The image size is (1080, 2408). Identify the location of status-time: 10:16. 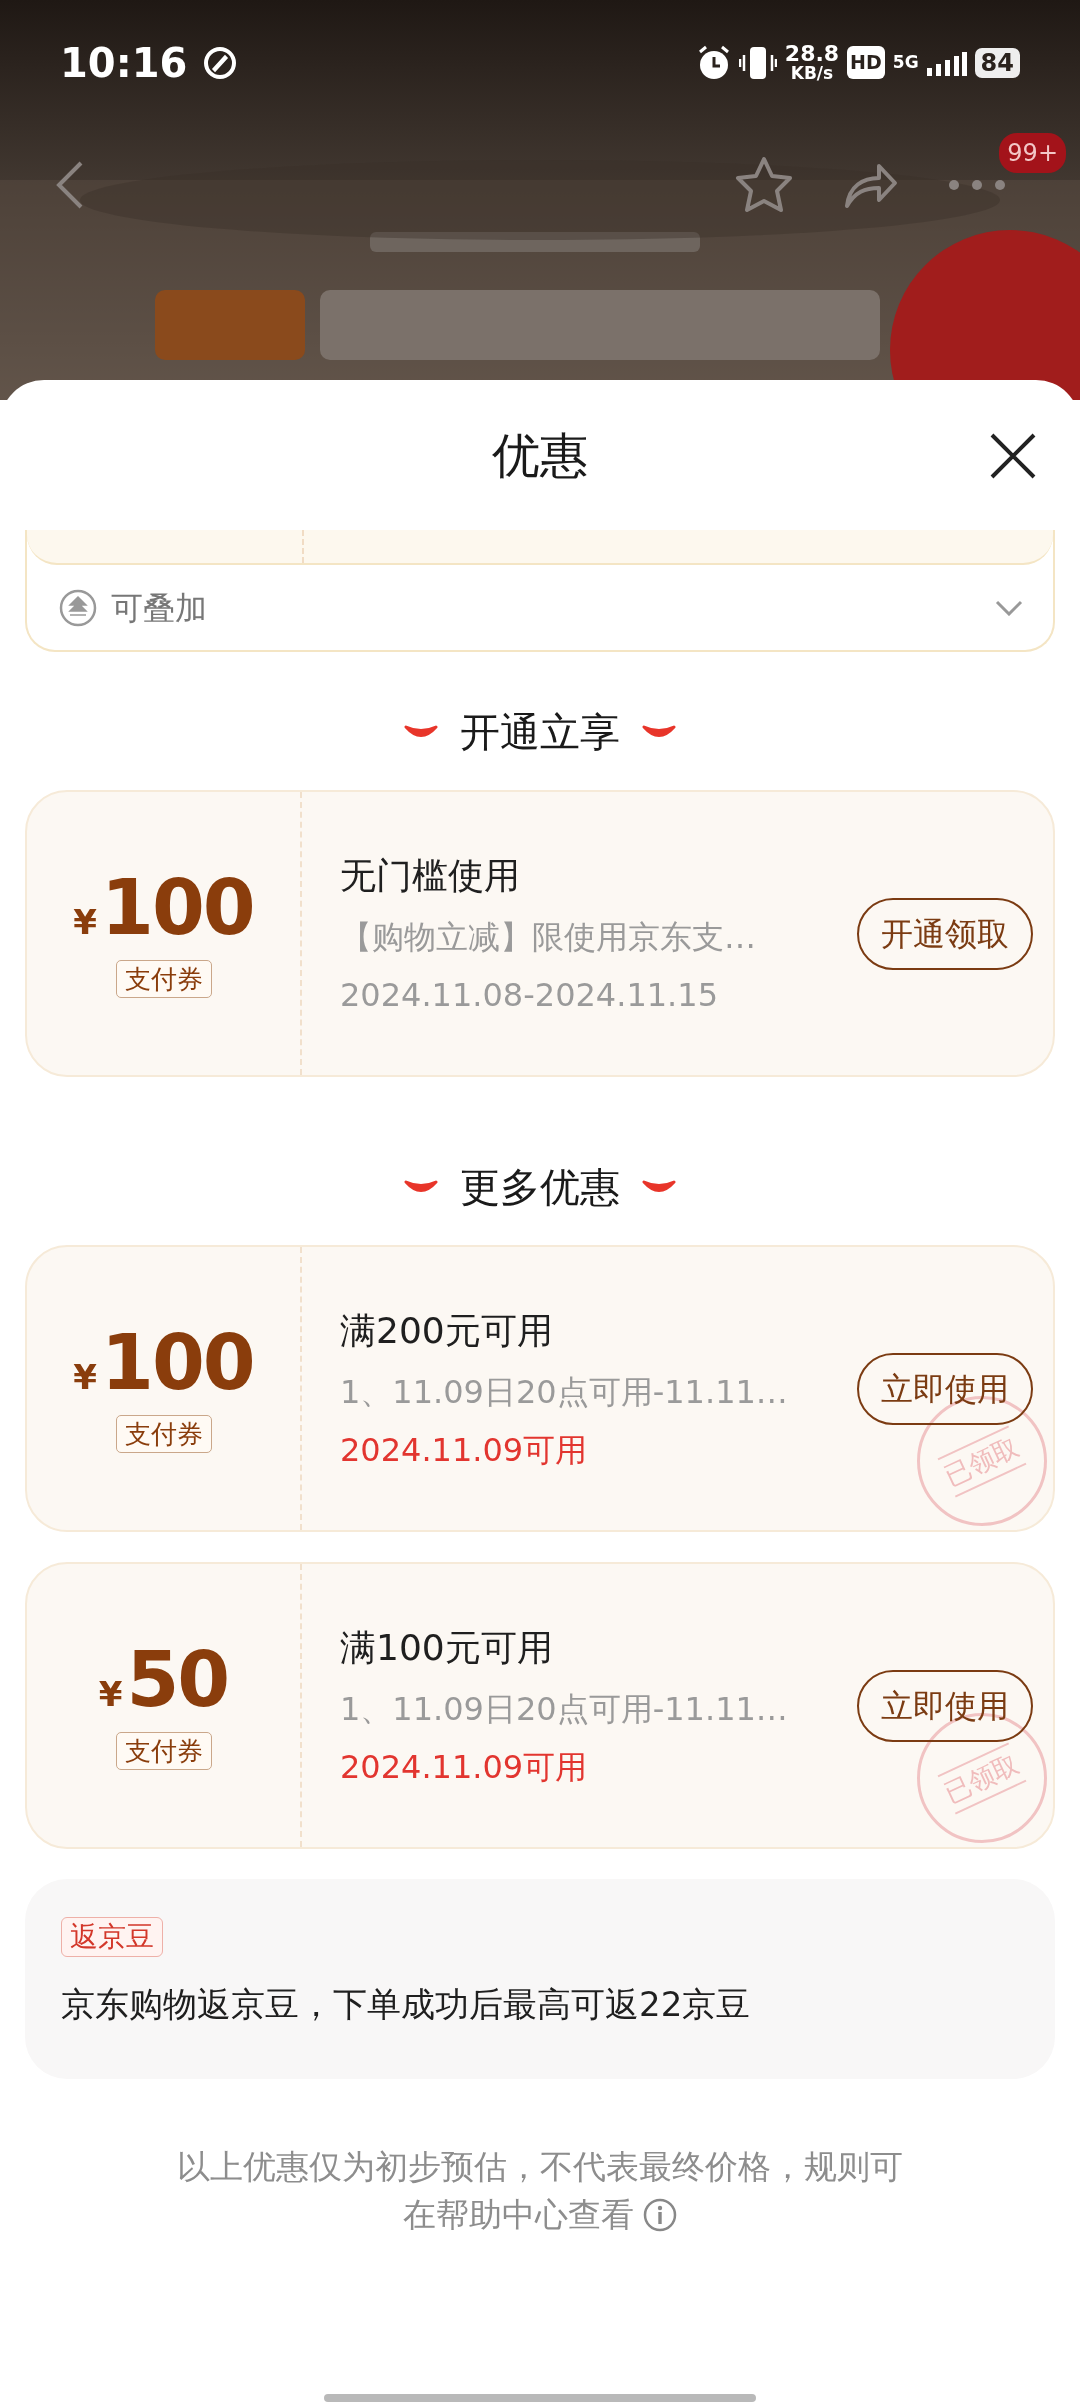
(124, 63).